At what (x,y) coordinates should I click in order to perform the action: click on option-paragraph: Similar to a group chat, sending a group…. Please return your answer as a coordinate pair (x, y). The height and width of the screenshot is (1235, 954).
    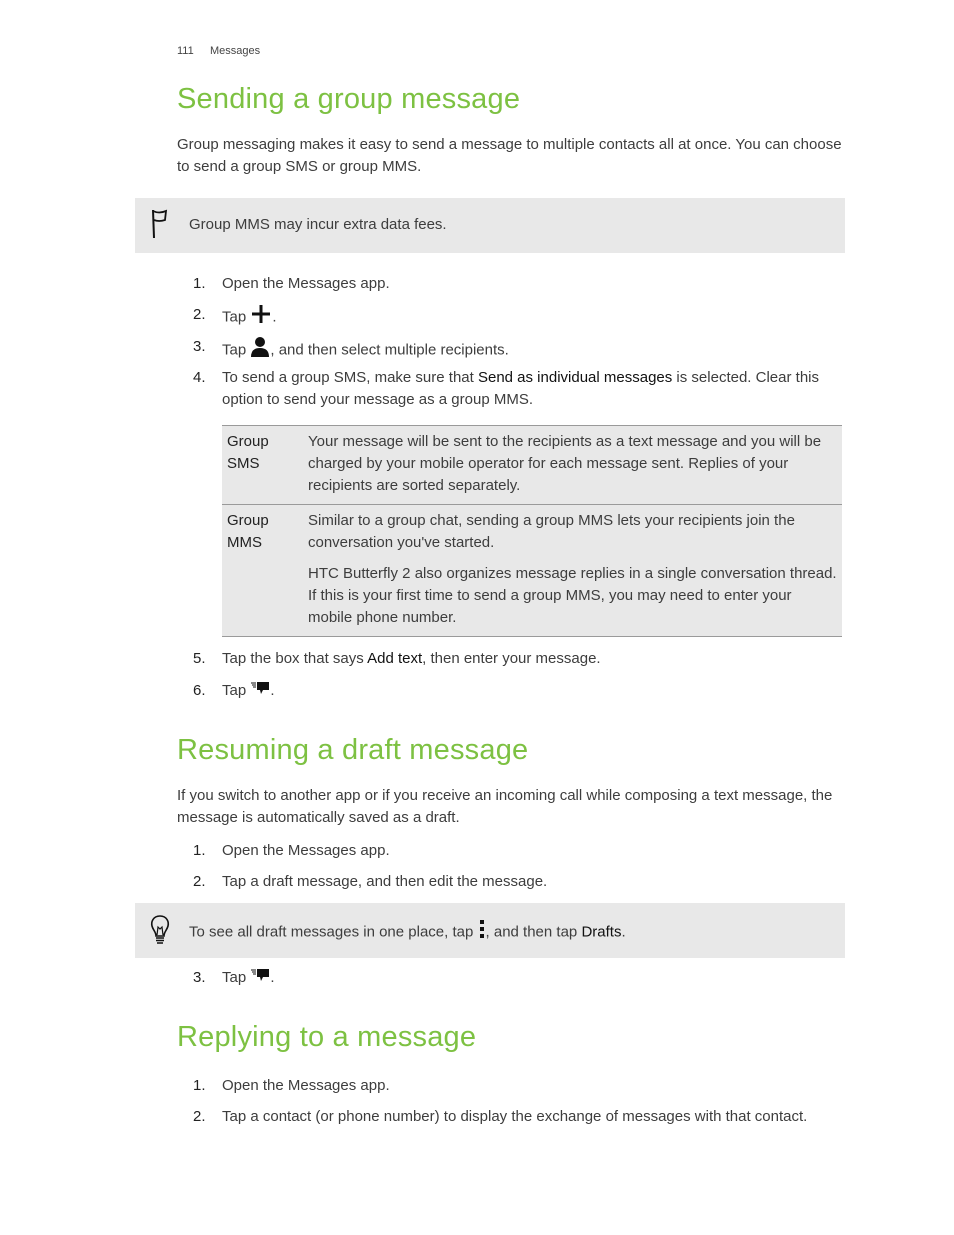
    Looking at the image, I should click on (551, 531).